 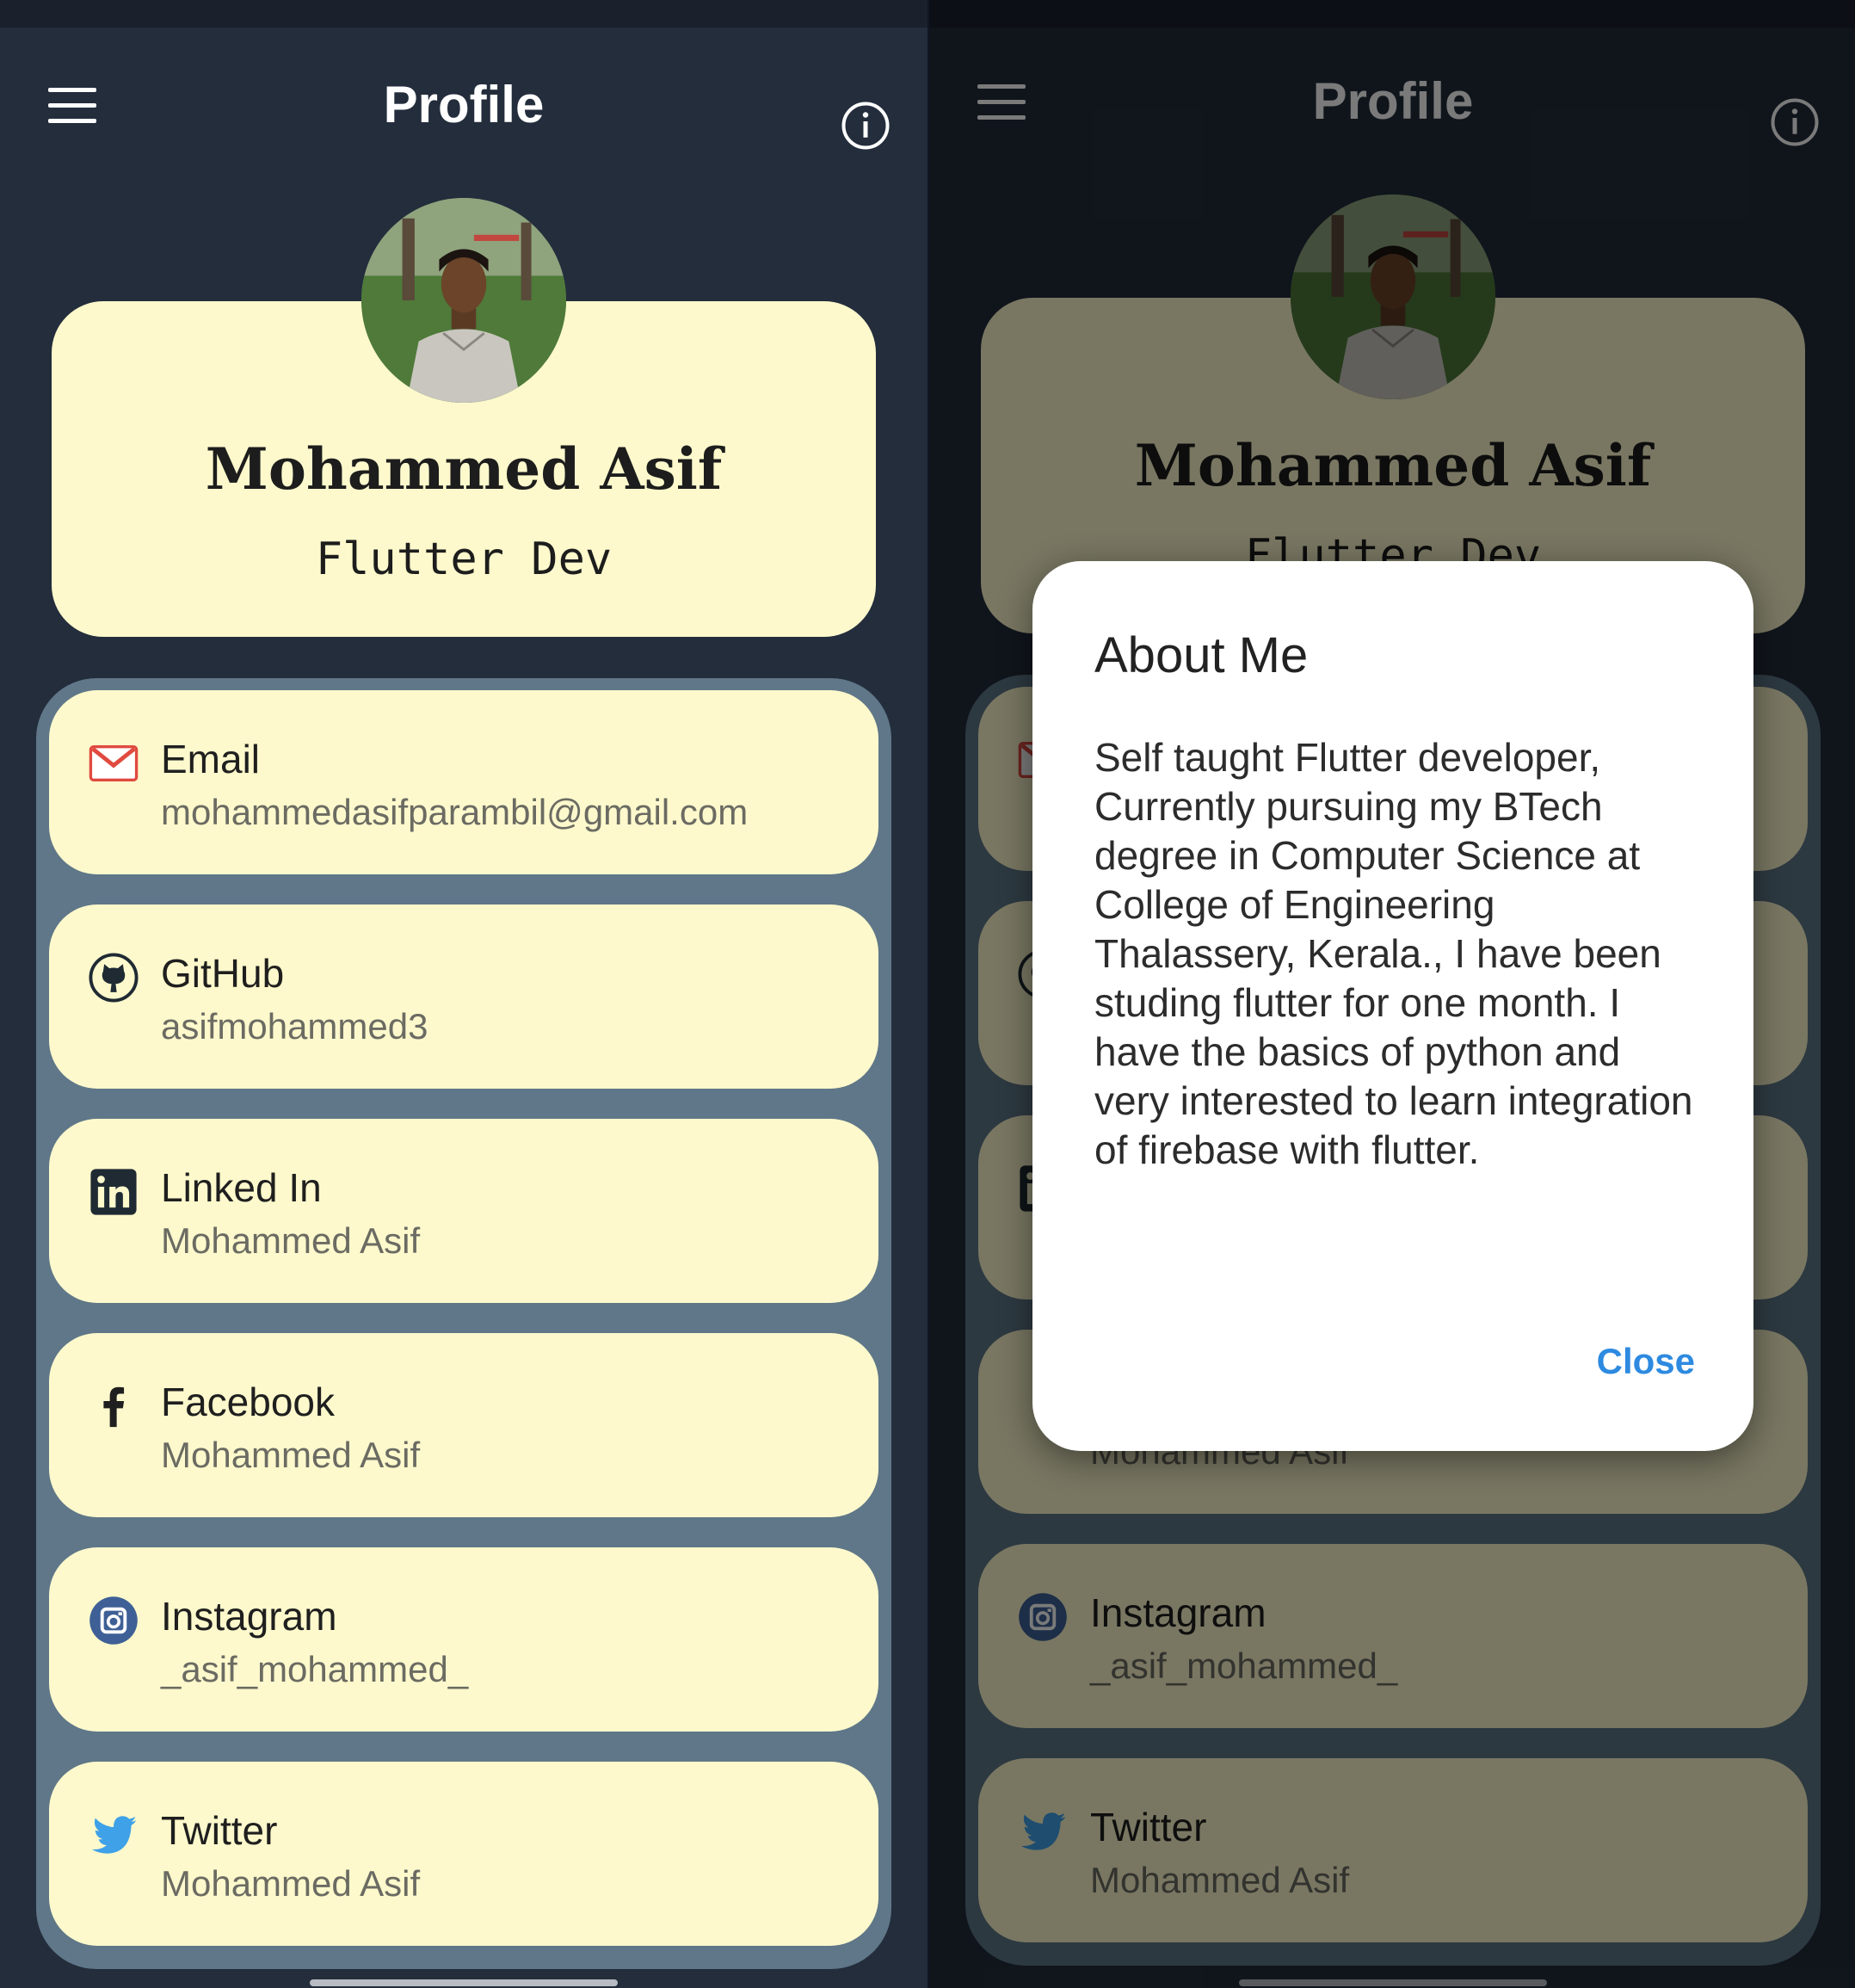 I want to click on contact-item-instagram: Instagram _asif_mohammed_, so click(x=463, y=1639).